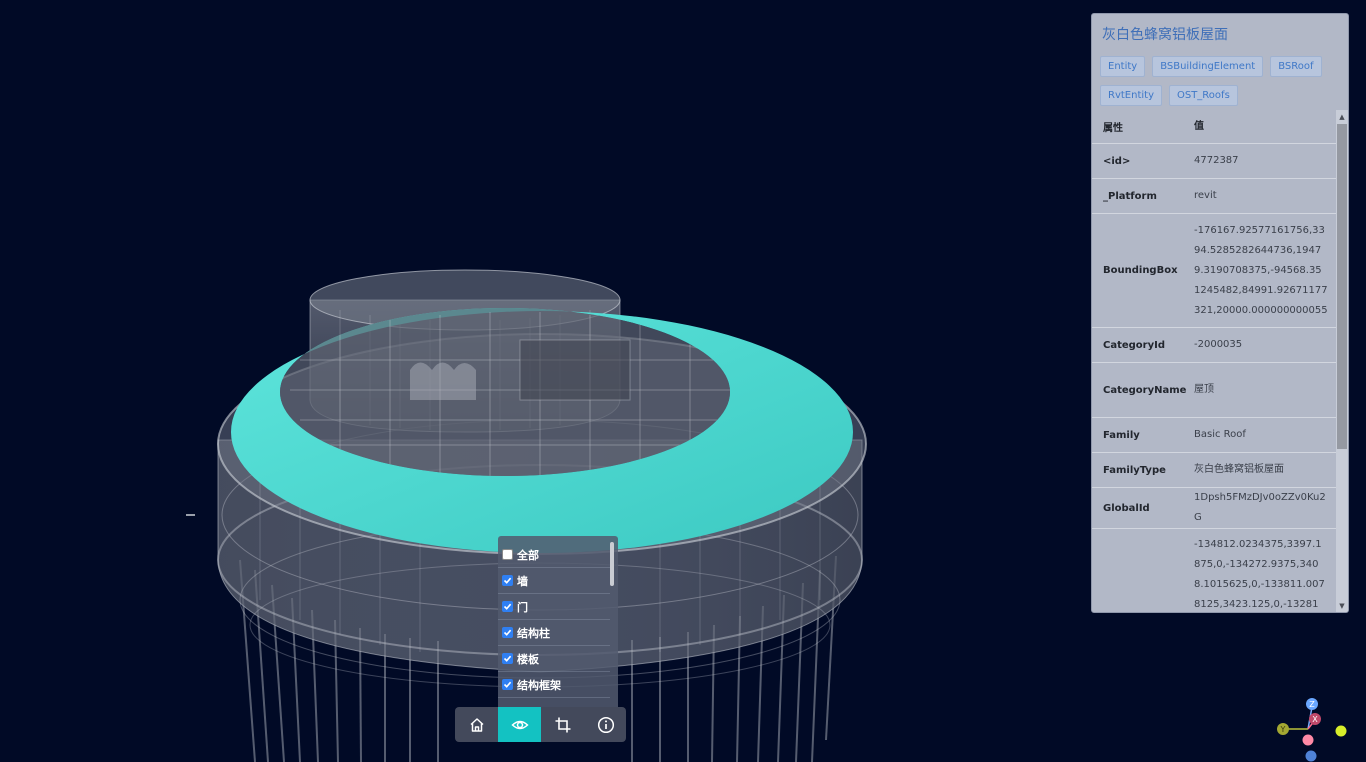 The image size is (1366, 762). I want to click on table-row: <id> 4772387, so click(1214, 161).